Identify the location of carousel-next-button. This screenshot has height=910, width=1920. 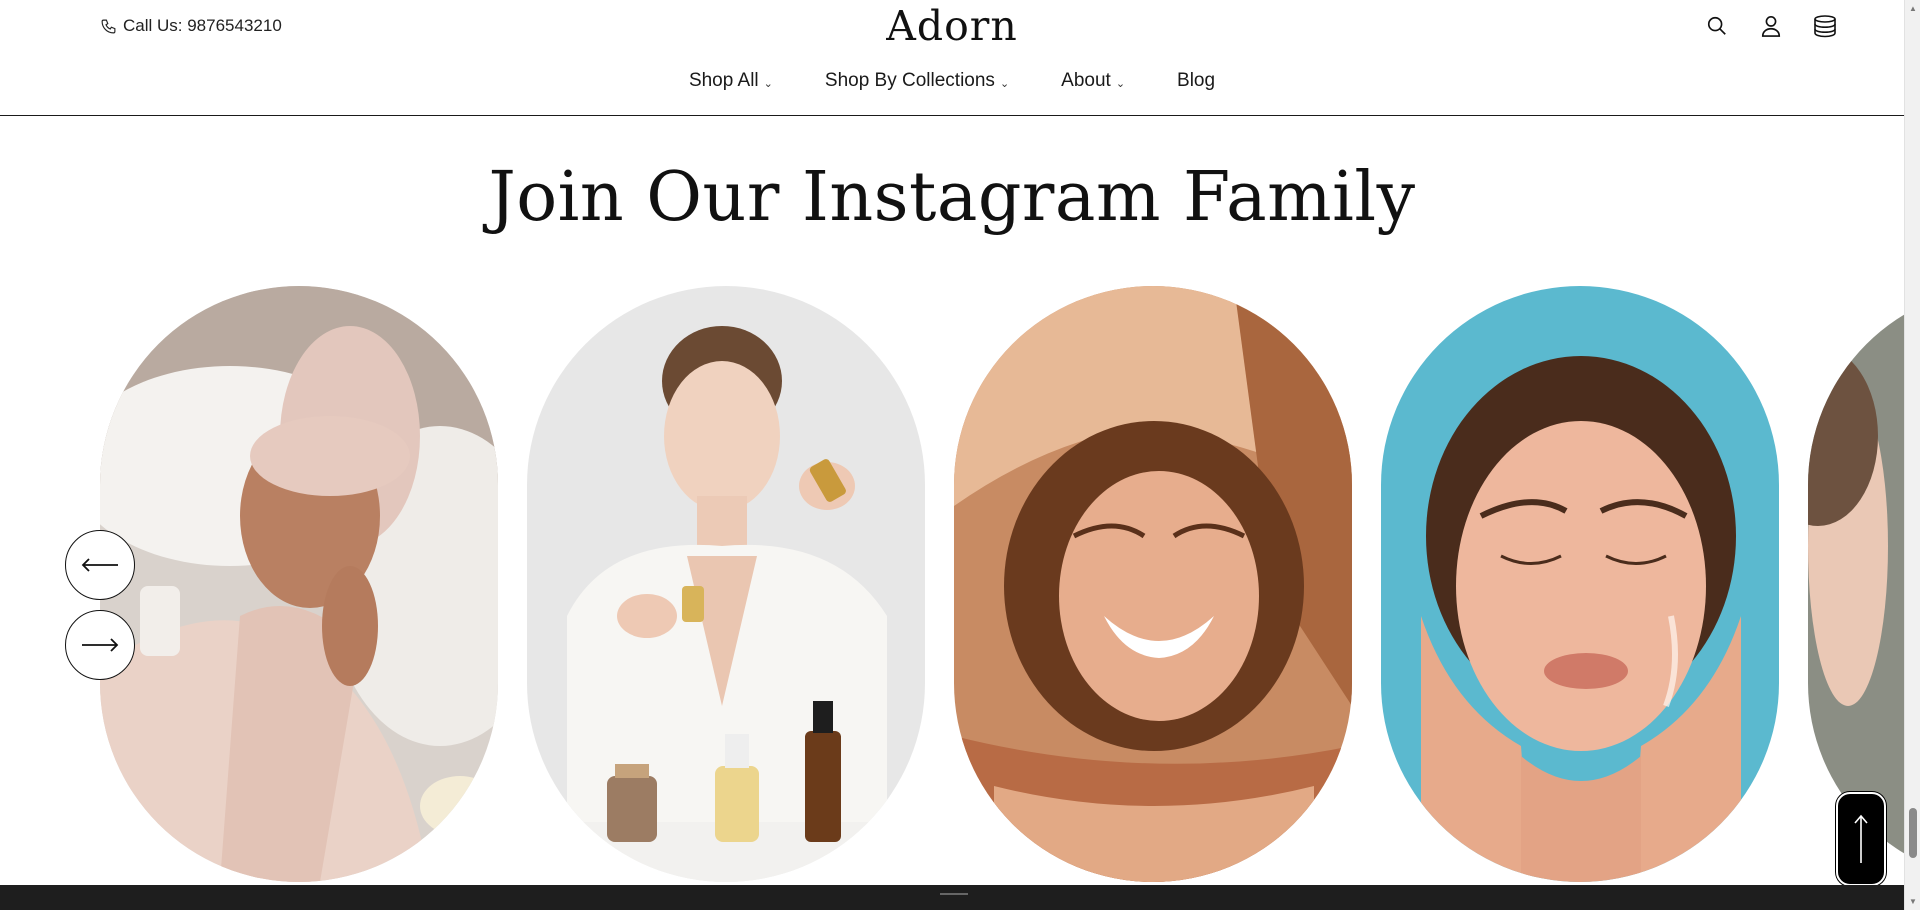
(100, 645).